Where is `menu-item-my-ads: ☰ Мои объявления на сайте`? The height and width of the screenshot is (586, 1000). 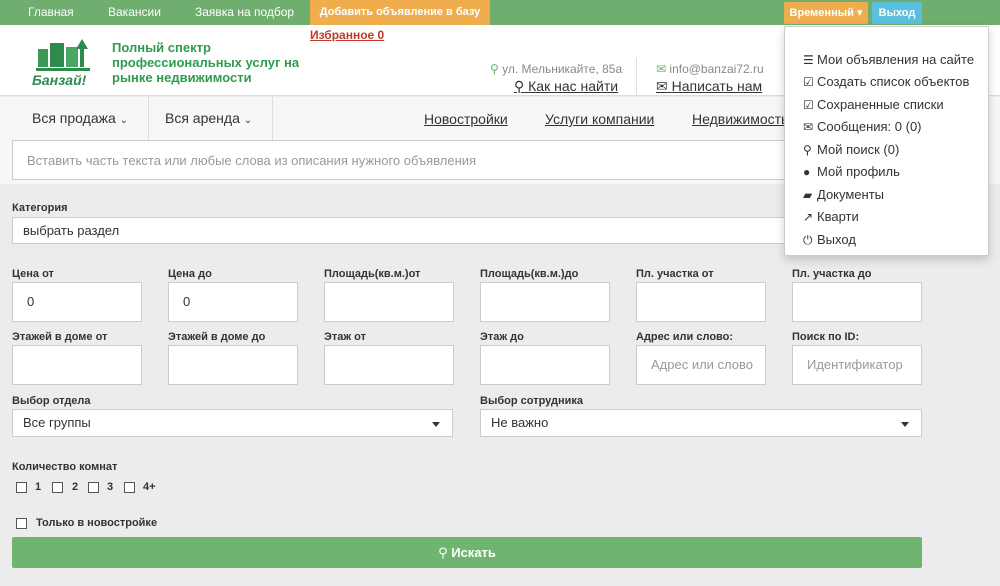
menu-item-my-ads: ☰ Мои объявления на сайте is located at coordinates (888, 59).